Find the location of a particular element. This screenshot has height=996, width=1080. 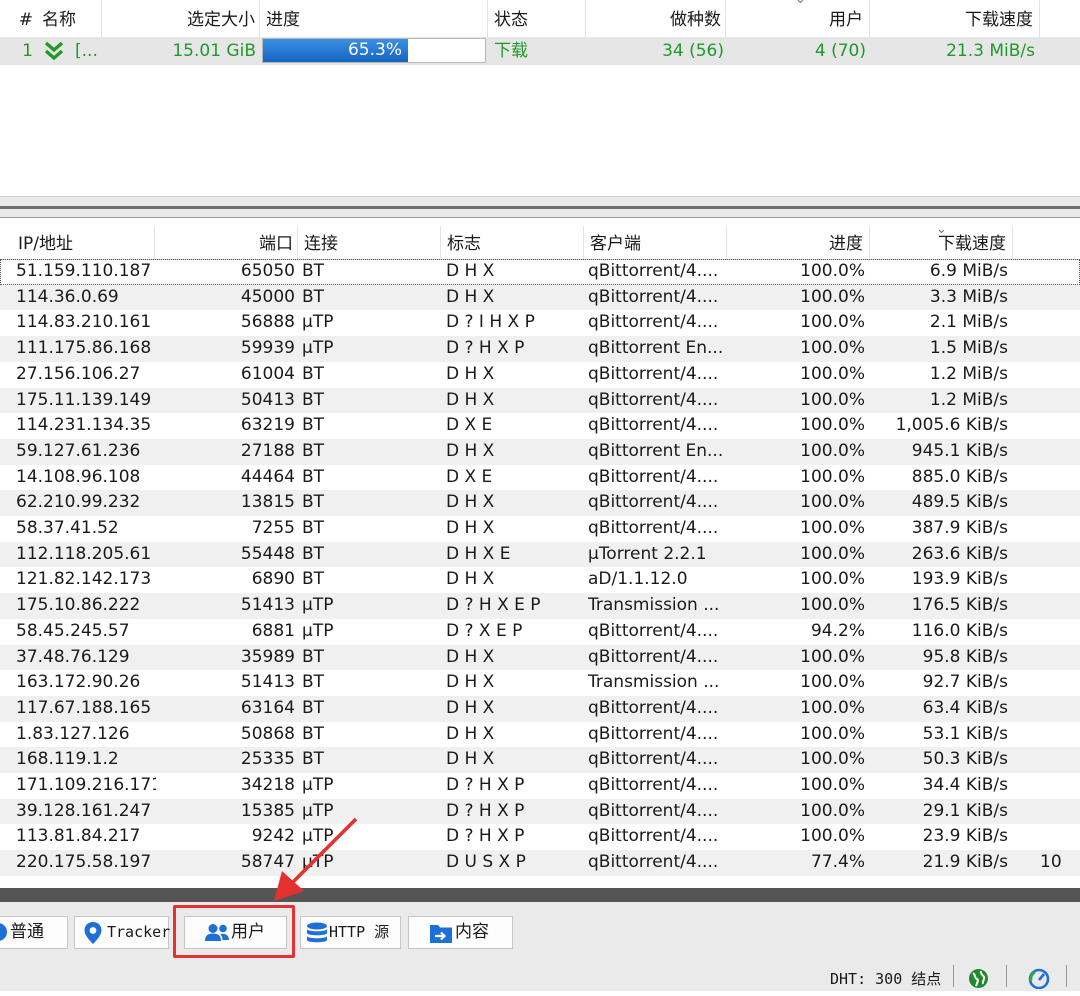

peer-ip: 27.156.106.27 is located at coordinates (78, 373).